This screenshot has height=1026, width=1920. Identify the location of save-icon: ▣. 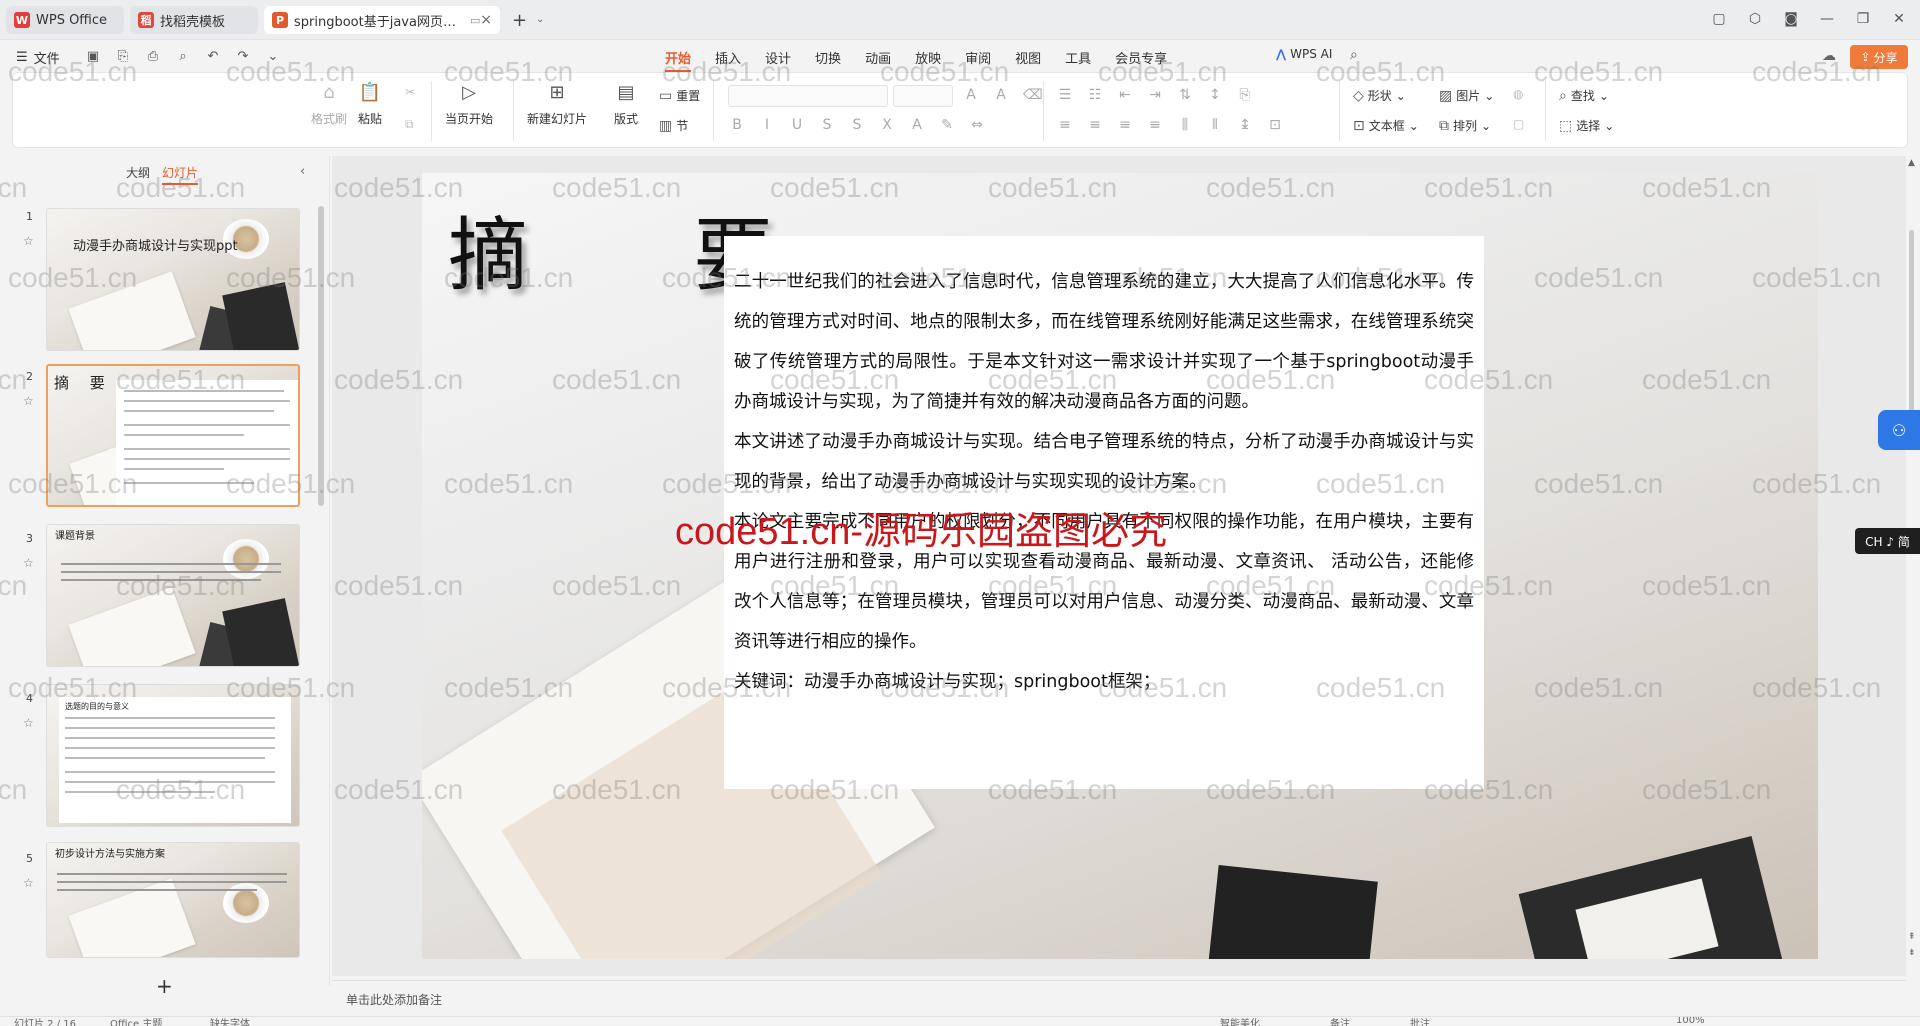
(93, 56).